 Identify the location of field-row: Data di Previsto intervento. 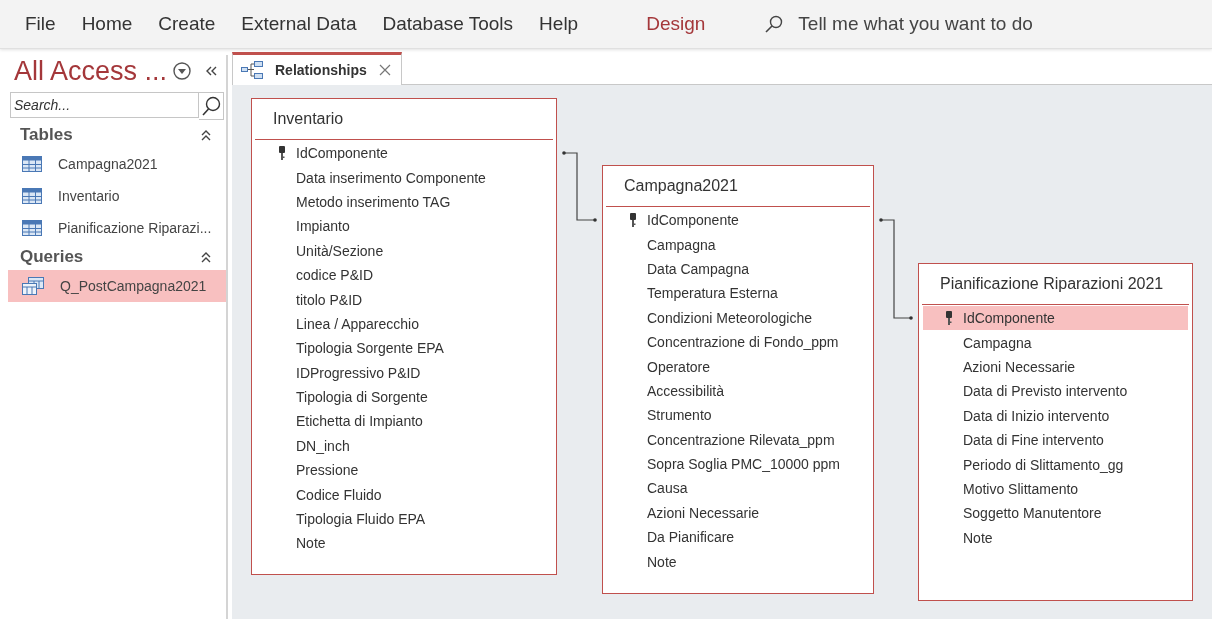
(1055, 391).